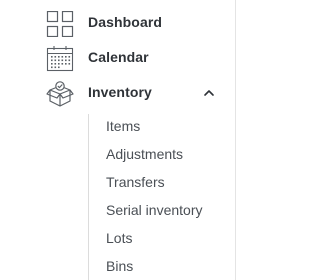  Describe the element at coordinates (125, 22) in the screenshot. I see `nav-label-dashboard: Dashboard` at that location.